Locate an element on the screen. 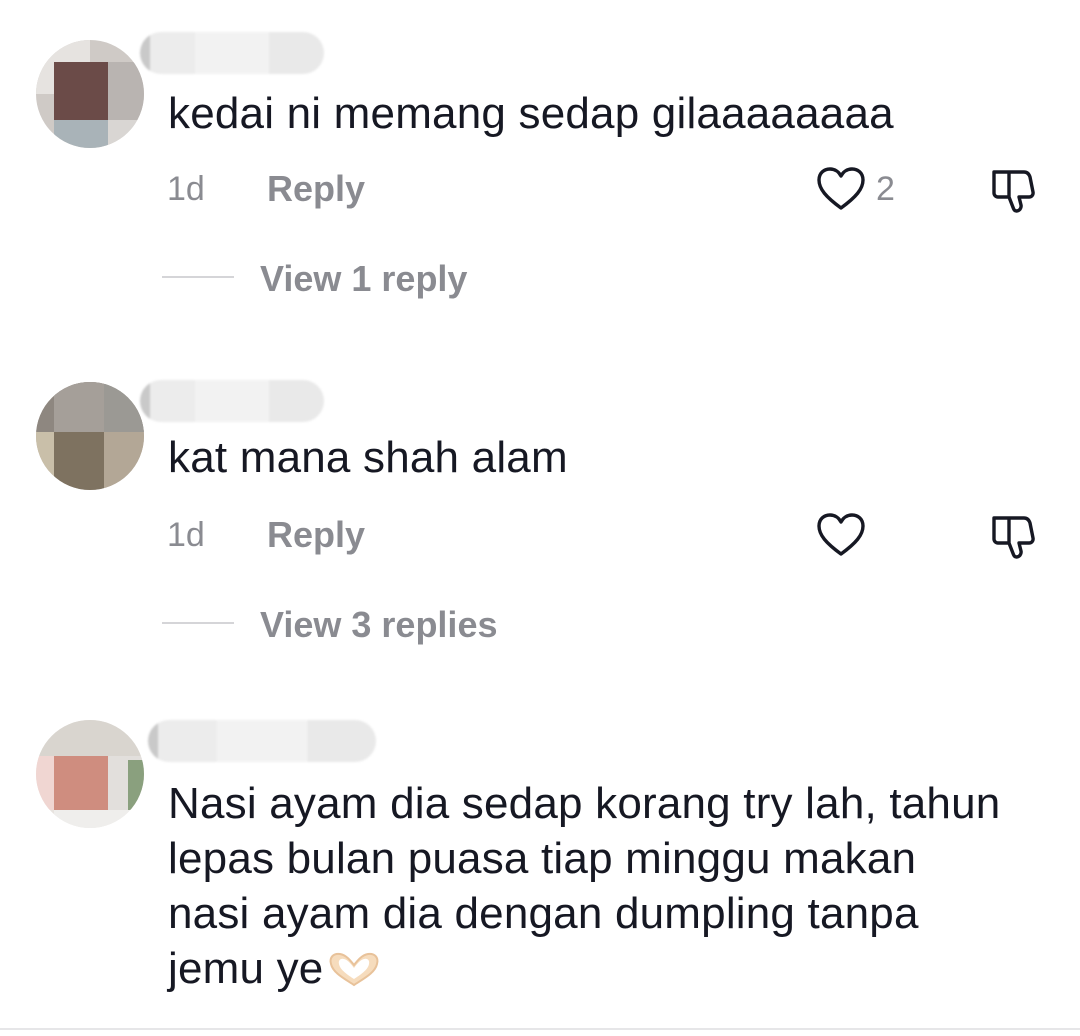 Image resolution: width=1080 pixels, height=1036 pixels. view-replies-button: View 1 reply is located at coordinates (363, 279).